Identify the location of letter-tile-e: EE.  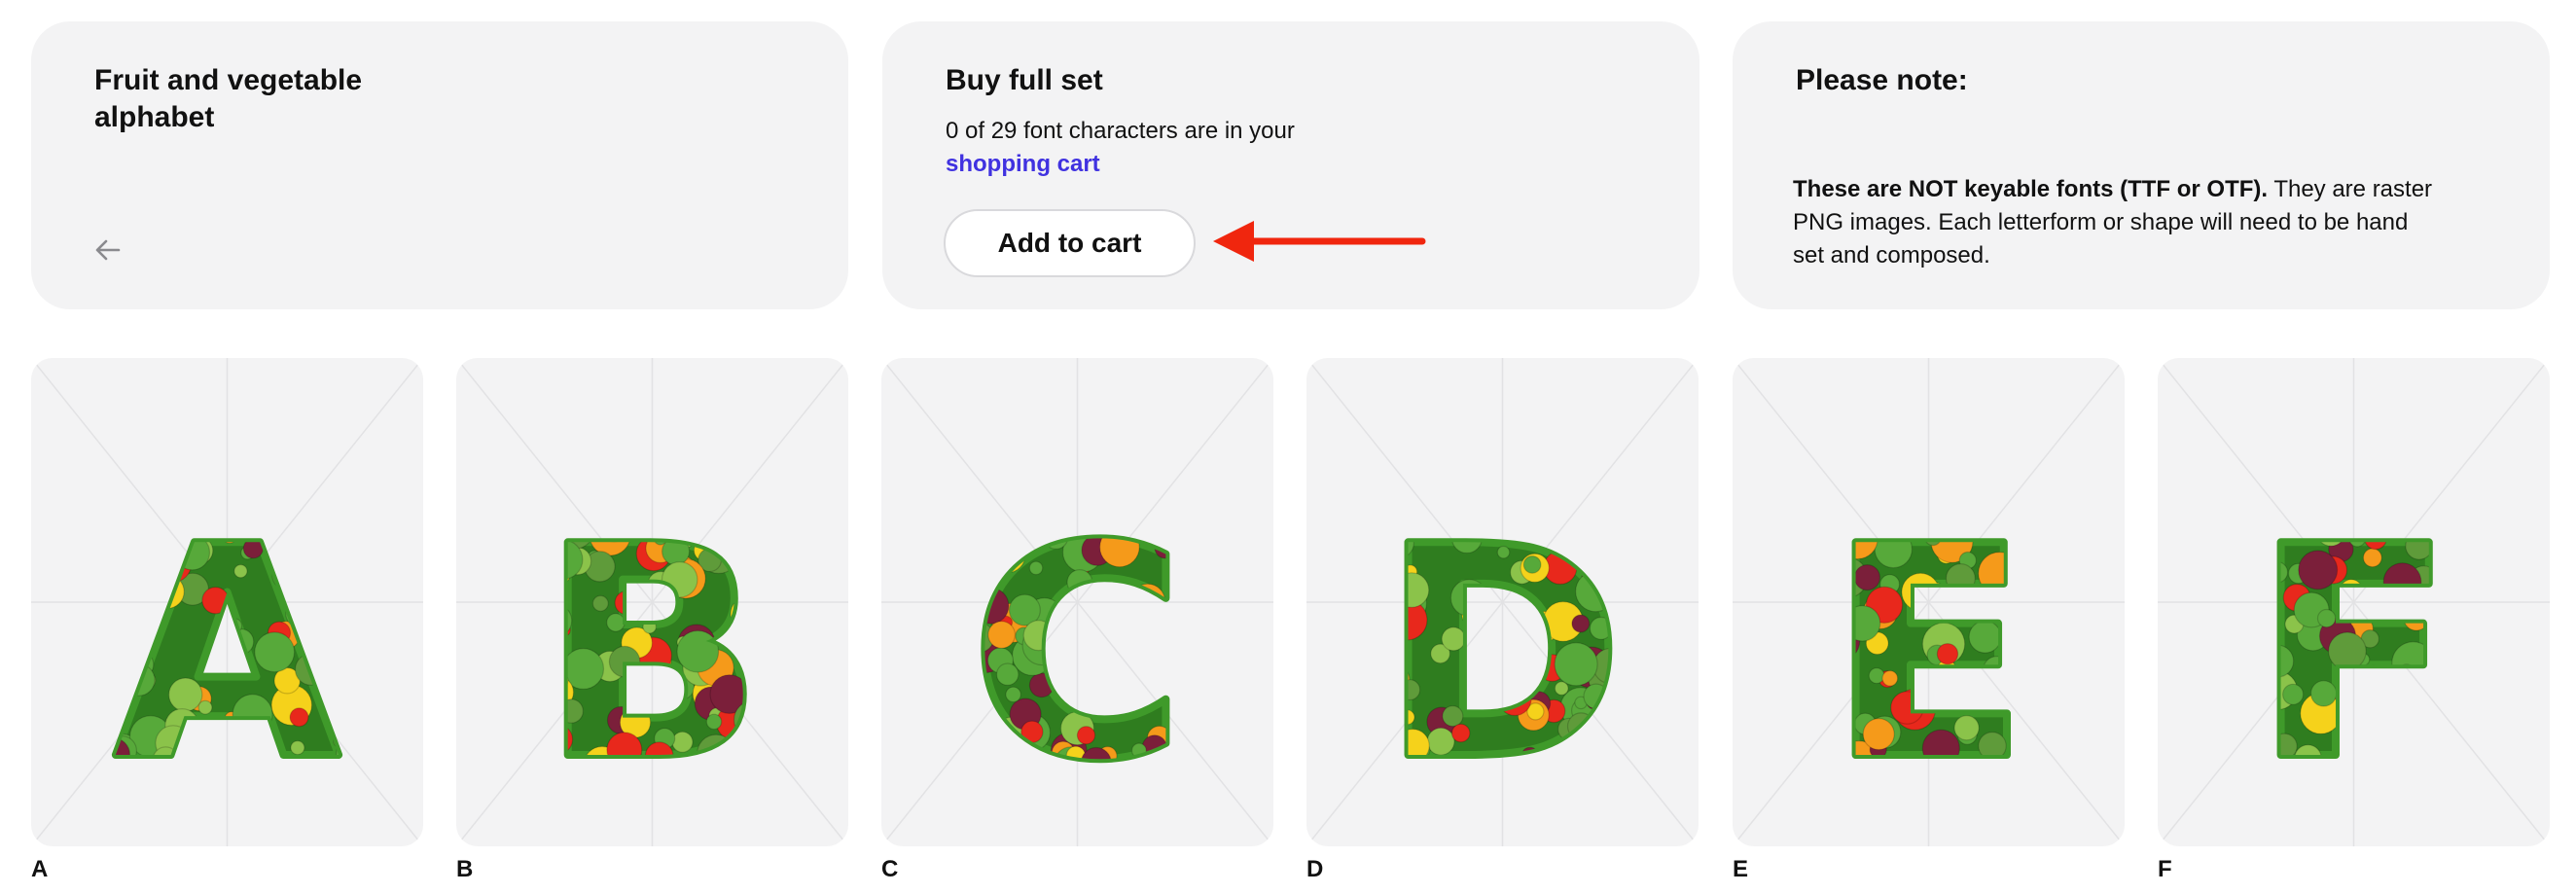
(1929, 602).